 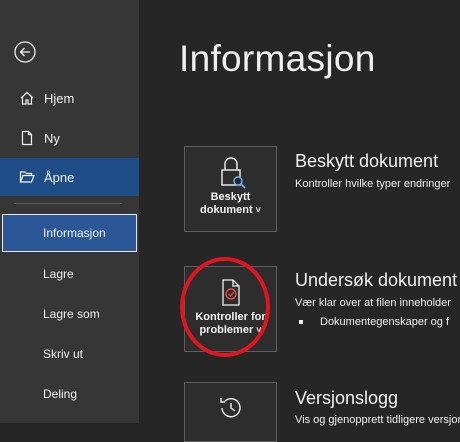 I want to click on inspect-document-icon, so click(x=230, y=292).